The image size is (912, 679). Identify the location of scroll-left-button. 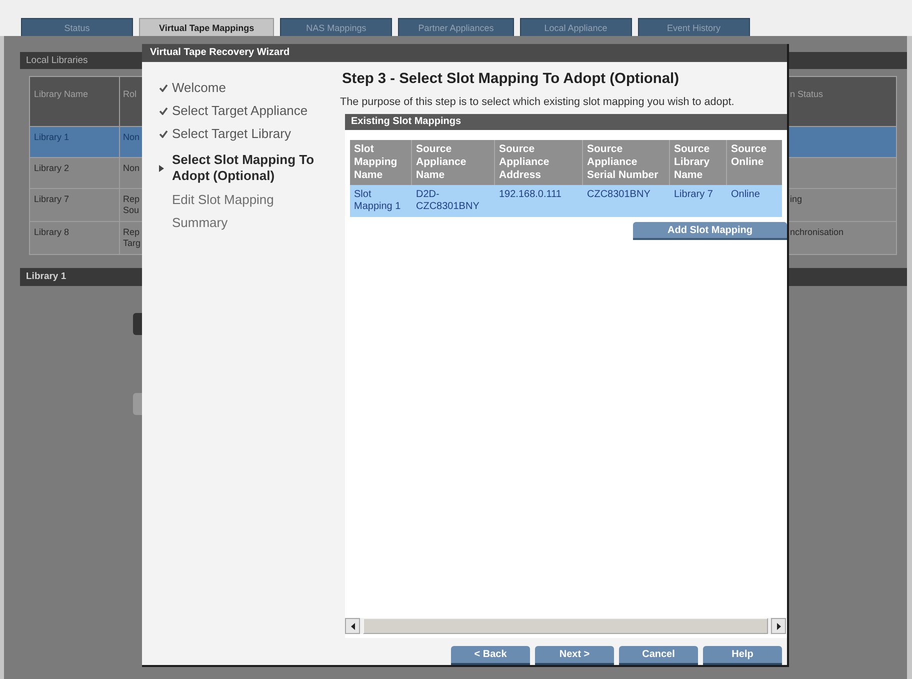
(352, 626).